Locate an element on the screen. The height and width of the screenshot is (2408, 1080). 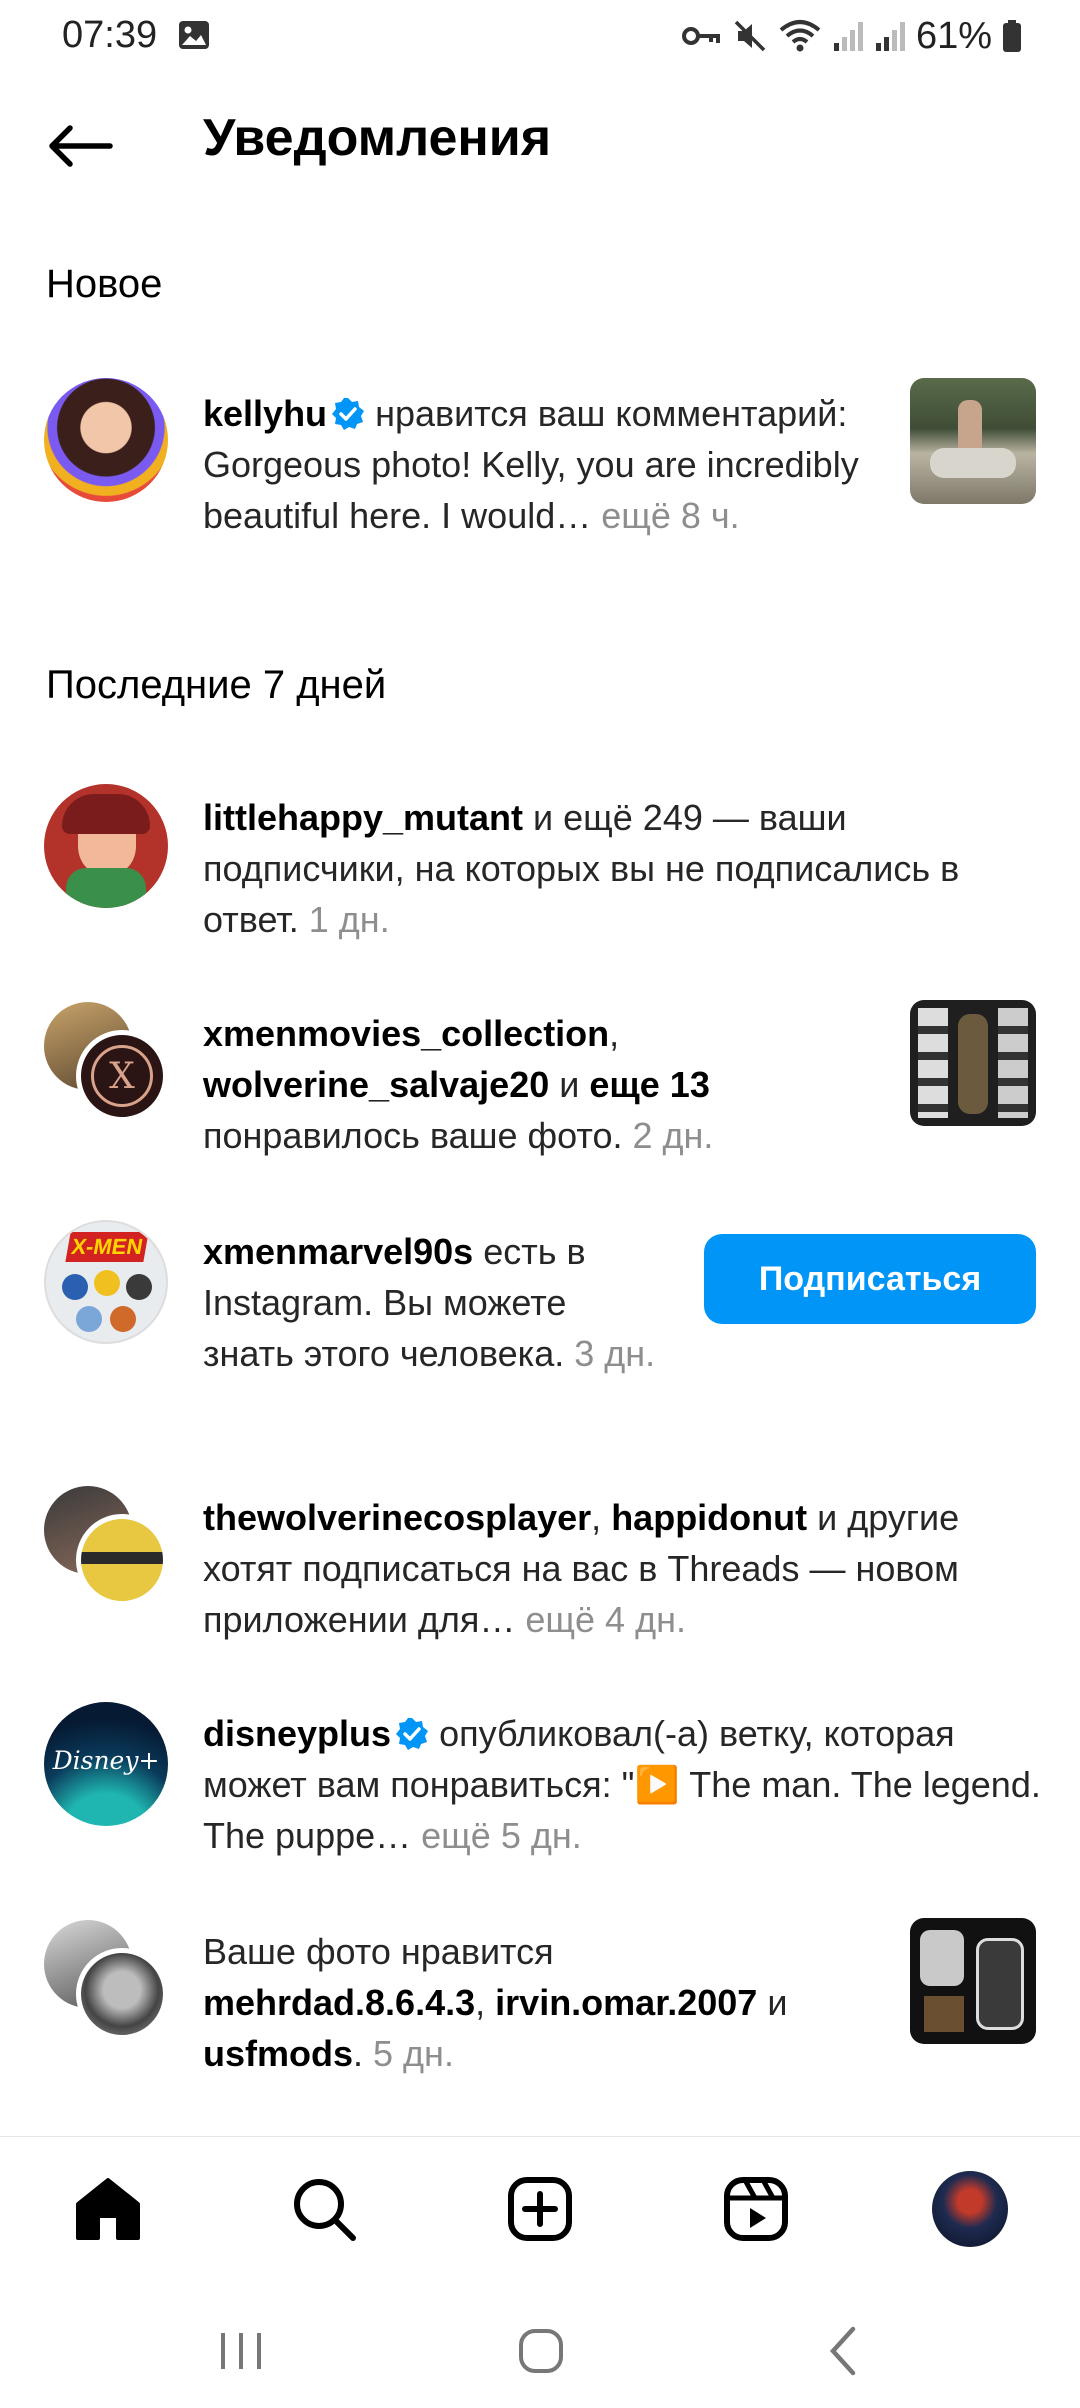
more-time-link: ещё 5 дн. is located at coordinates (501, 1835).